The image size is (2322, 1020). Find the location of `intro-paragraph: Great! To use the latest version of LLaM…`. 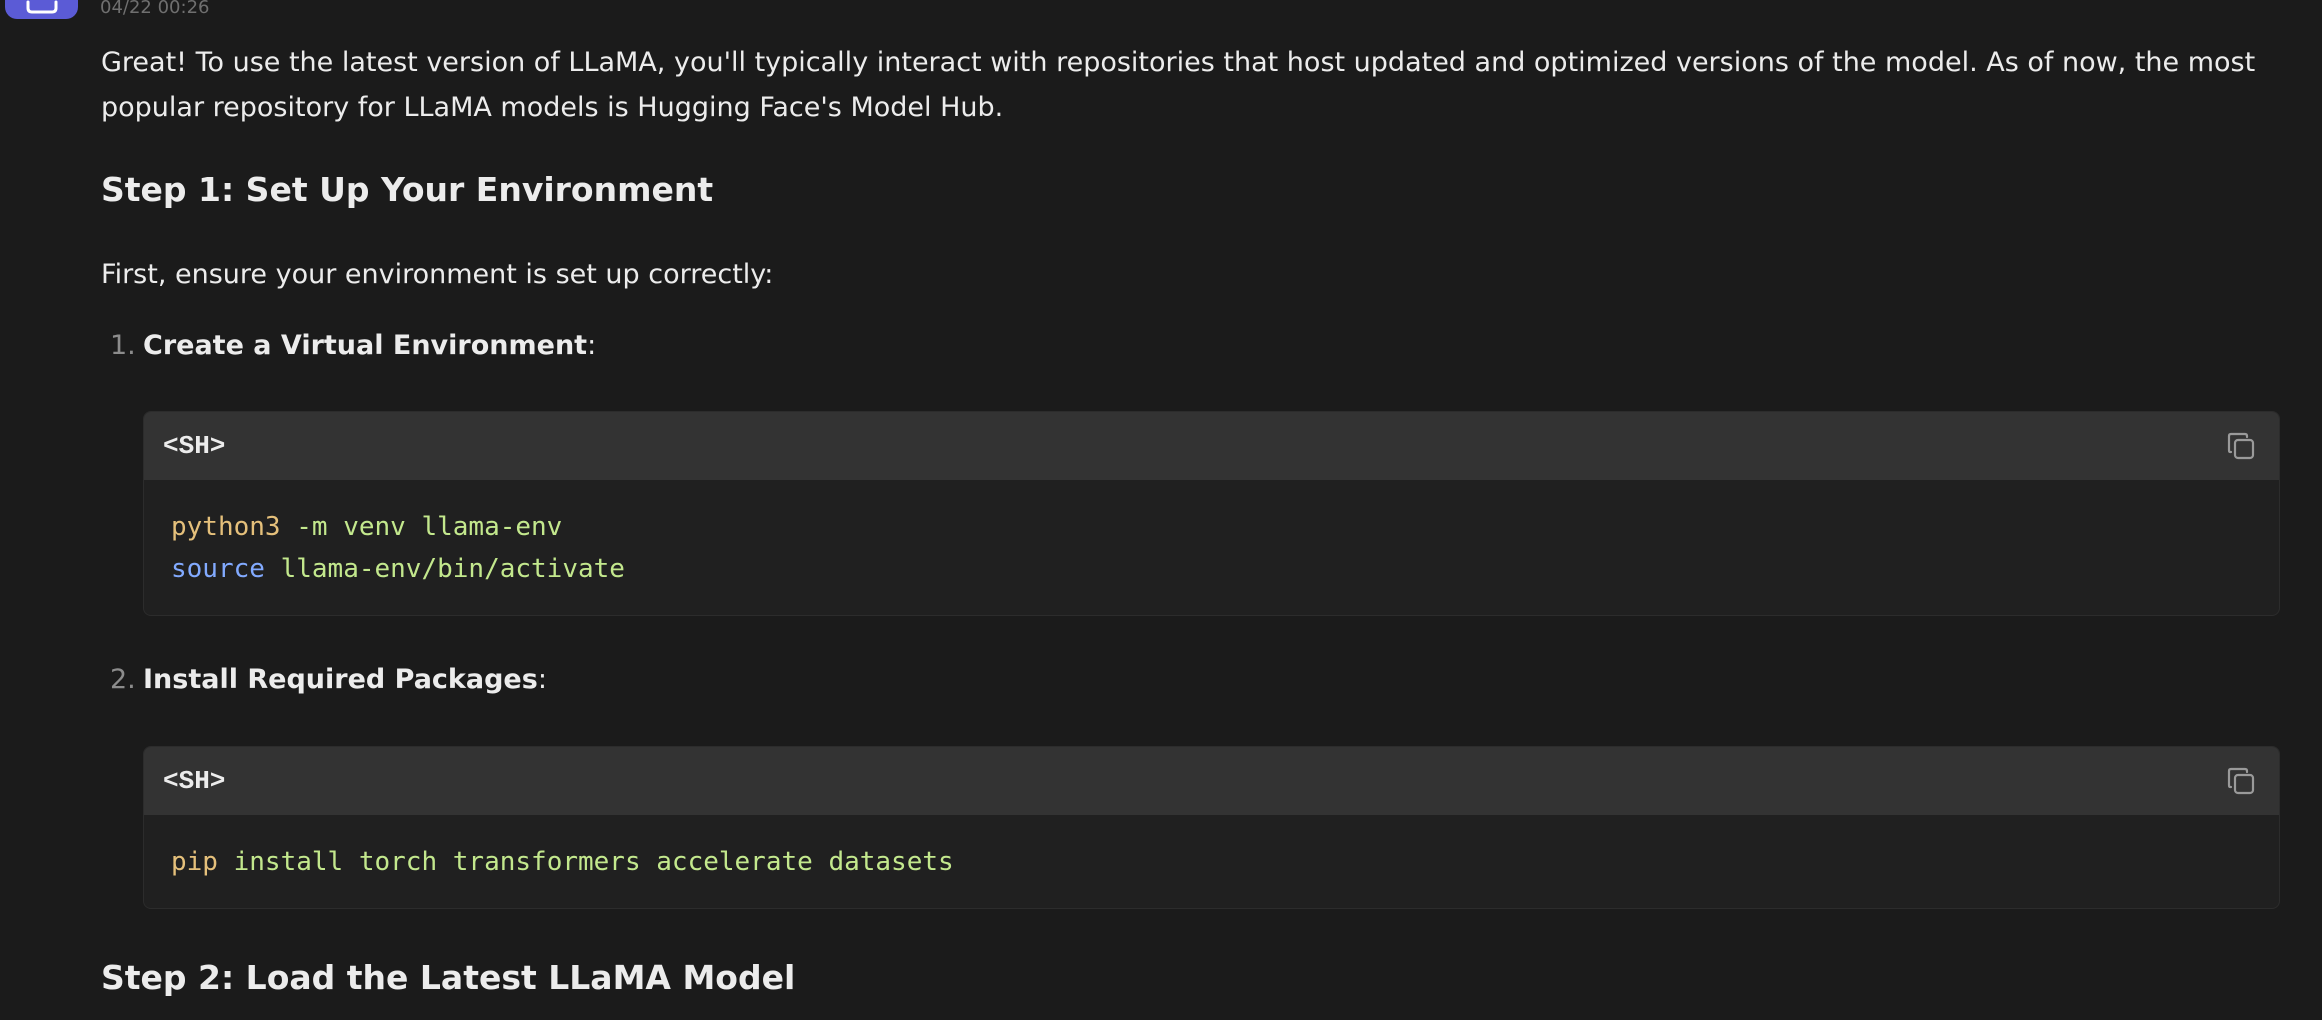

intro-paragraph: Great! To use the latest version of LLaM… is located at coordinates (1178, 85).